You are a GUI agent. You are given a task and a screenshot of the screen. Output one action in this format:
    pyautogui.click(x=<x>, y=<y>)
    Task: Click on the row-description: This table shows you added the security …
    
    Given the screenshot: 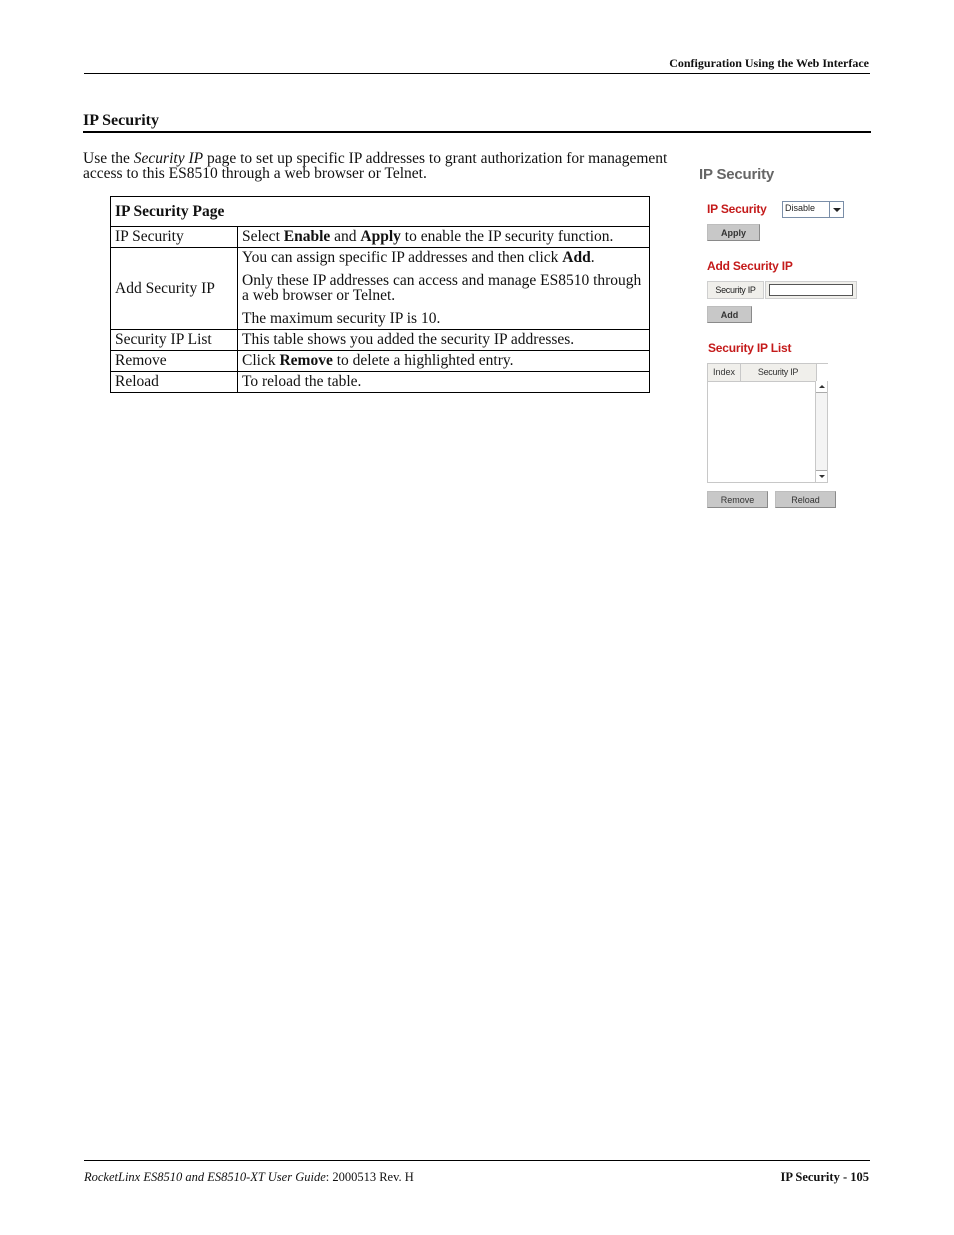 What is the action you would take?
    pyautogui.click(x=443, y=340)
    